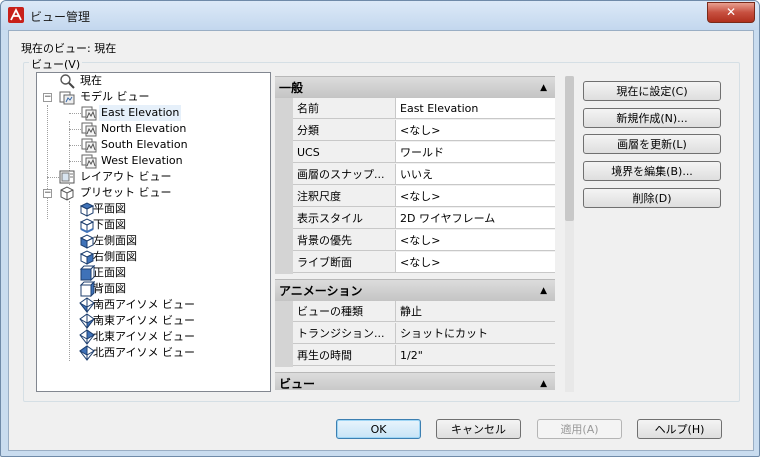 This screenshot has height=457, width=760. Describe the element at coordinates (321, 291) in the screenshot. I see `category-title: アニメーション` at that location.